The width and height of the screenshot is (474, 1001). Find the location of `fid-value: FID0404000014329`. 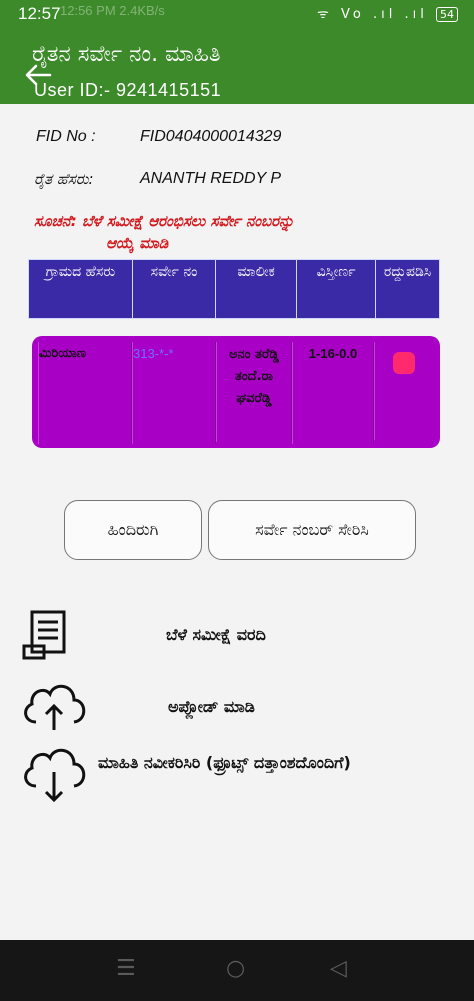

fid-value: FID0404000014329 is located at coordinates (211, 136).